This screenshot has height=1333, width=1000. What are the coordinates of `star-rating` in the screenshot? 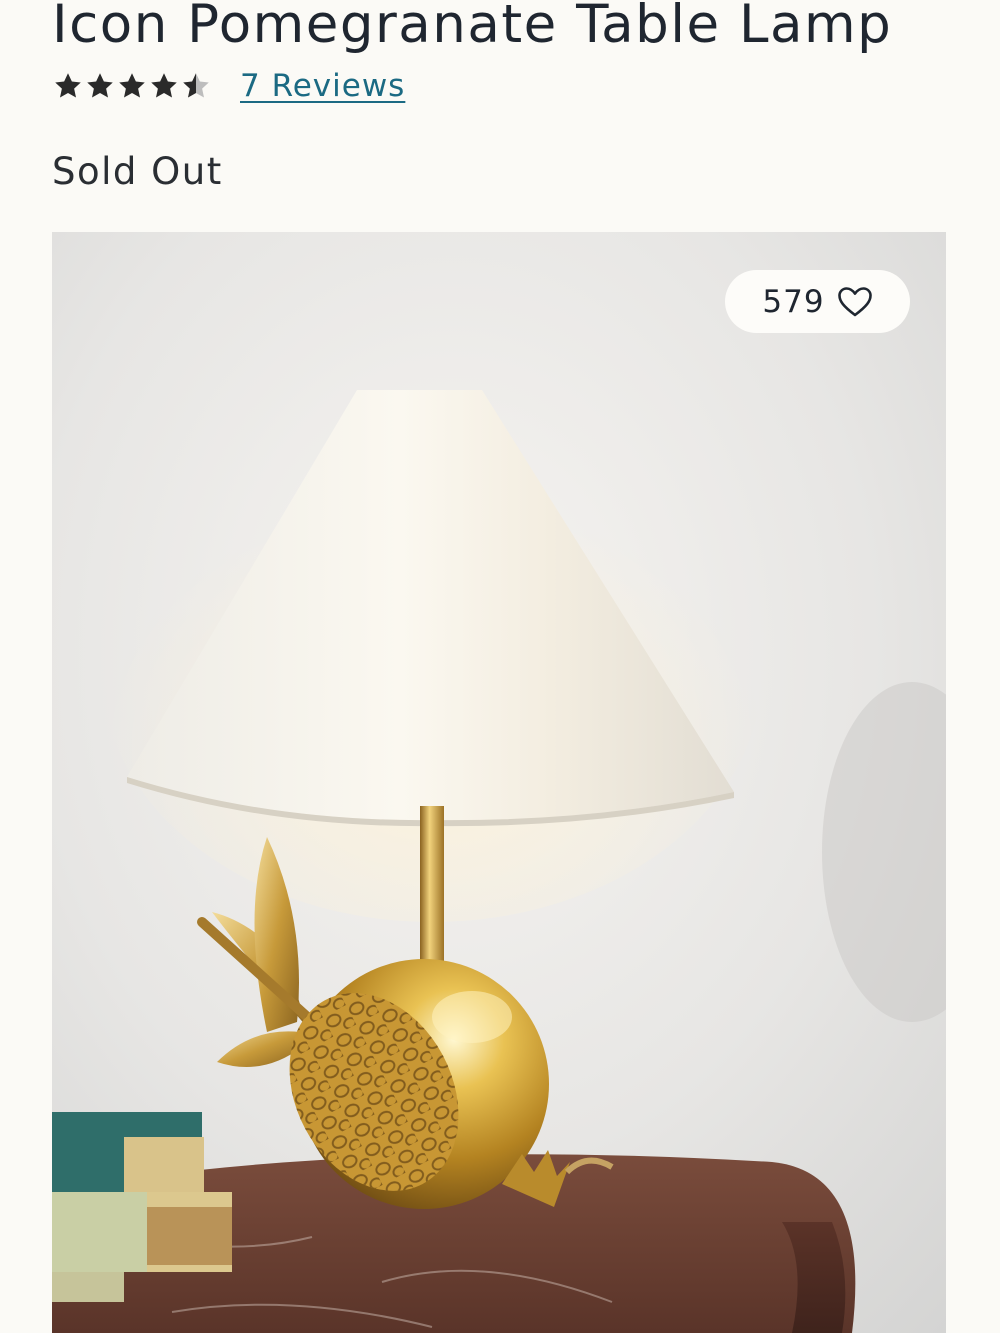 It's located at (132, 86).